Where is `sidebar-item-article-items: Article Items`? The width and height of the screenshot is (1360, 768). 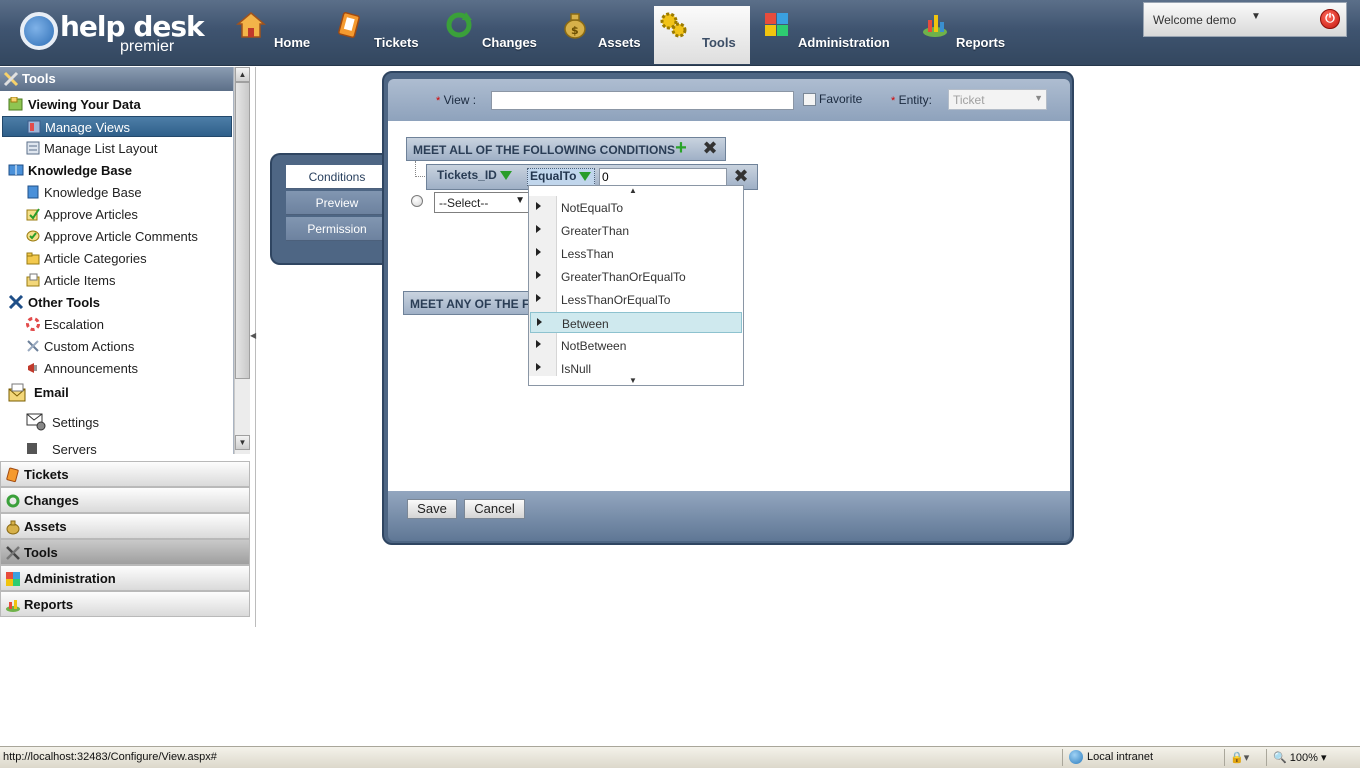
sidebar-item-article-items: Article Items is located at coordinates (117, 280).